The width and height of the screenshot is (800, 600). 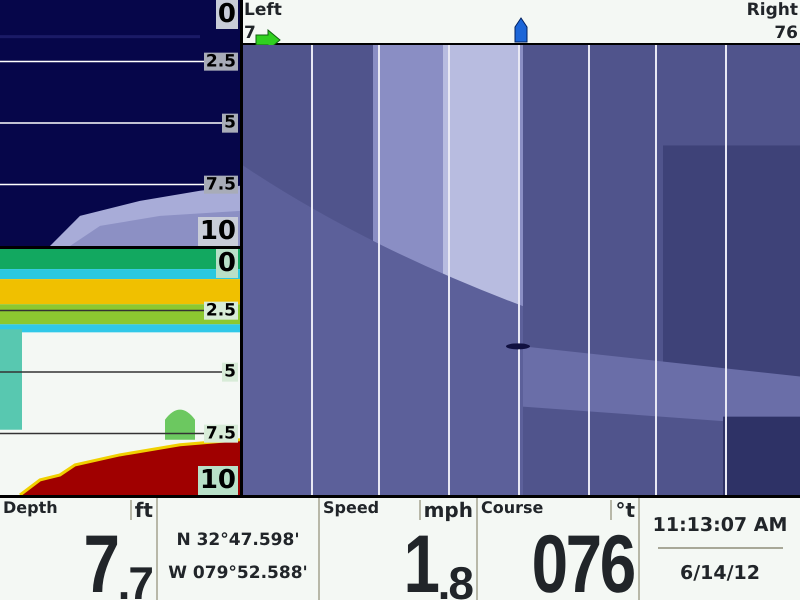 What do you see at coordinates (720, 573) in the screenshot?
I see `date-text: 6/14/12` at bounding box center [720, 573].